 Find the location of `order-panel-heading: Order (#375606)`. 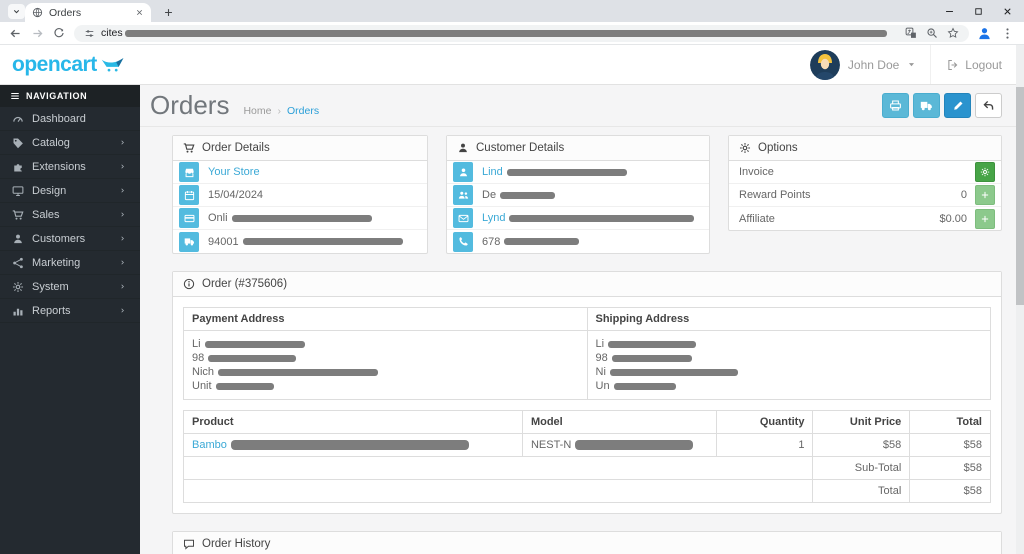

order-panel-heading: Order (#375606) is located at coordinates (587, 284).